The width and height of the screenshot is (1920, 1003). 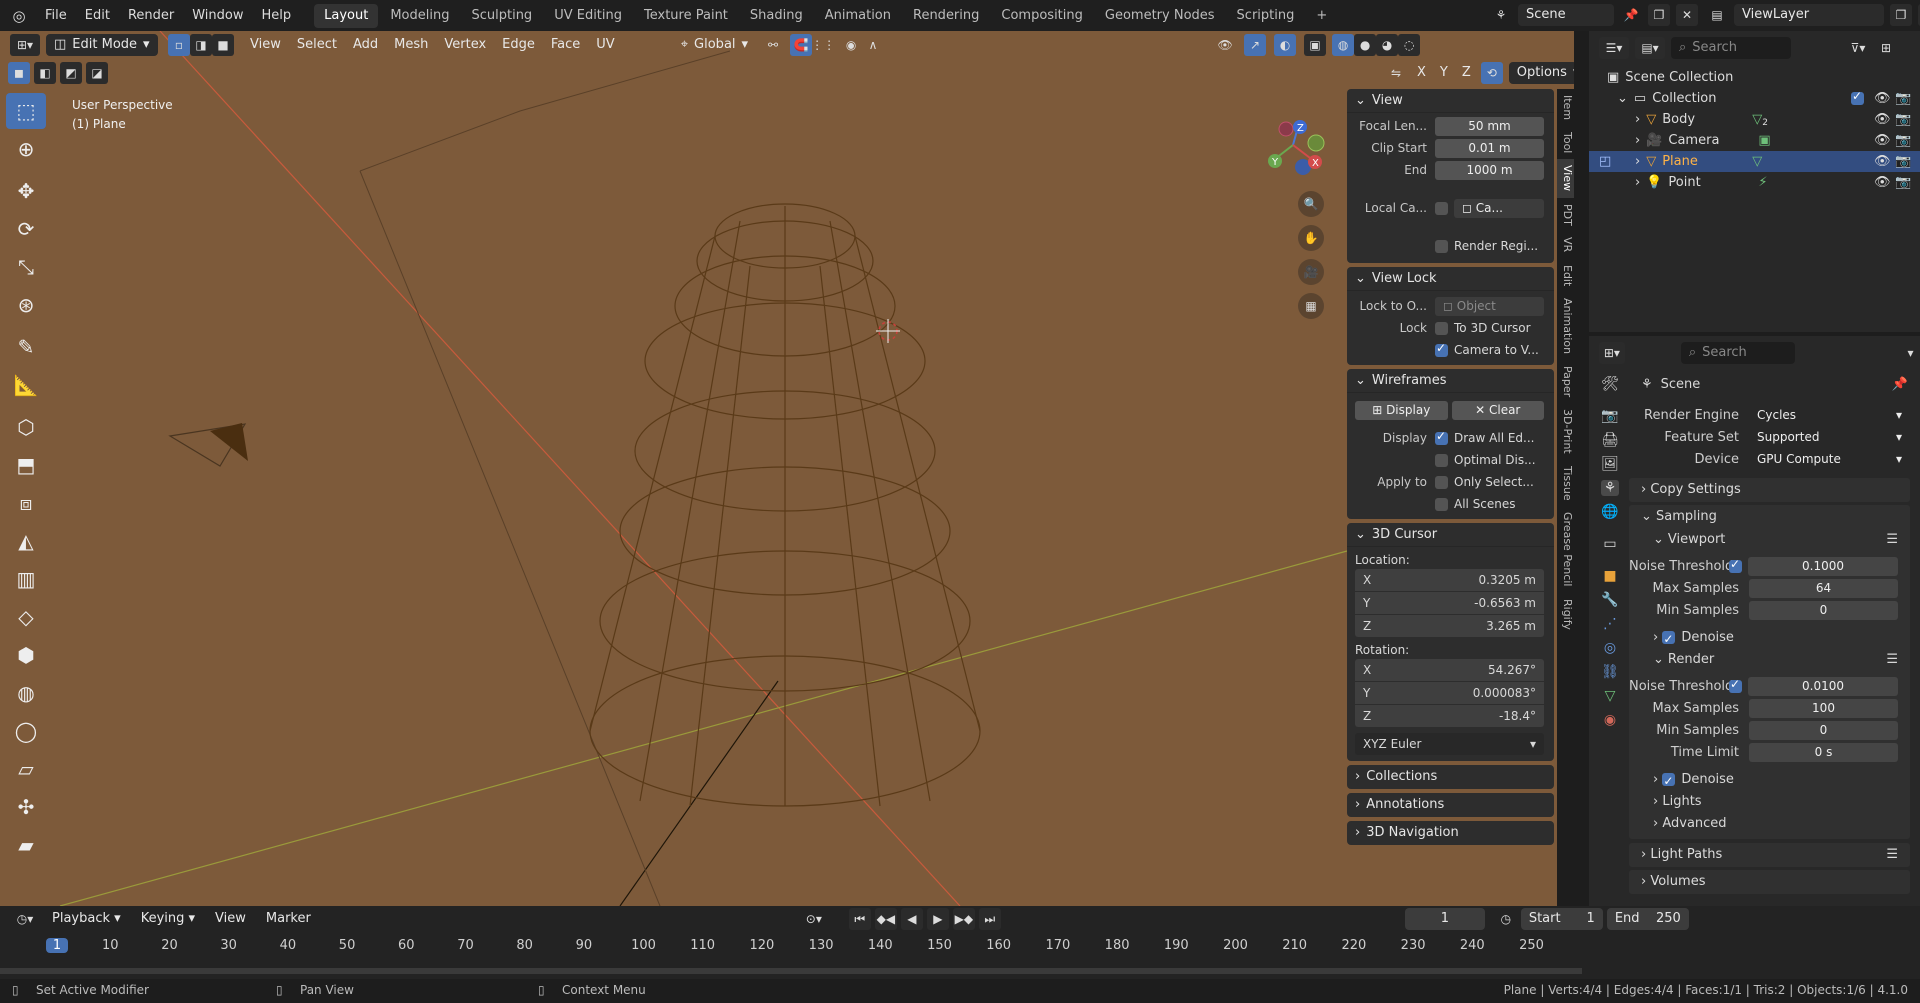 What do you see at coordinates (45, 73) in the screenshot?
I see `select-extend-icon: ◧` at bounding box center [45, 73].